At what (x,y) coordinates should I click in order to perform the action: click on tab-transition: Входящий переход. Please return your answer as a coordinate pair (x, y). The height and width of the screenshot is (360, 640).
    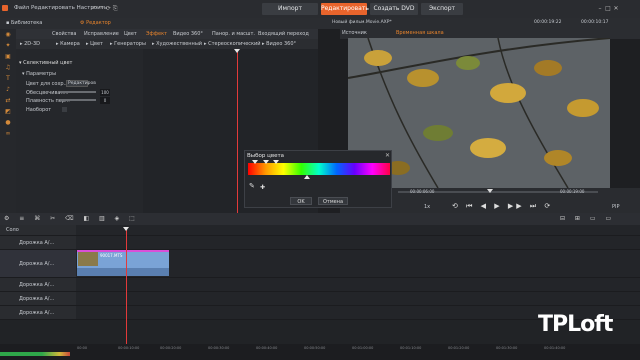
    Looking at the image, I should click on (283, 34).